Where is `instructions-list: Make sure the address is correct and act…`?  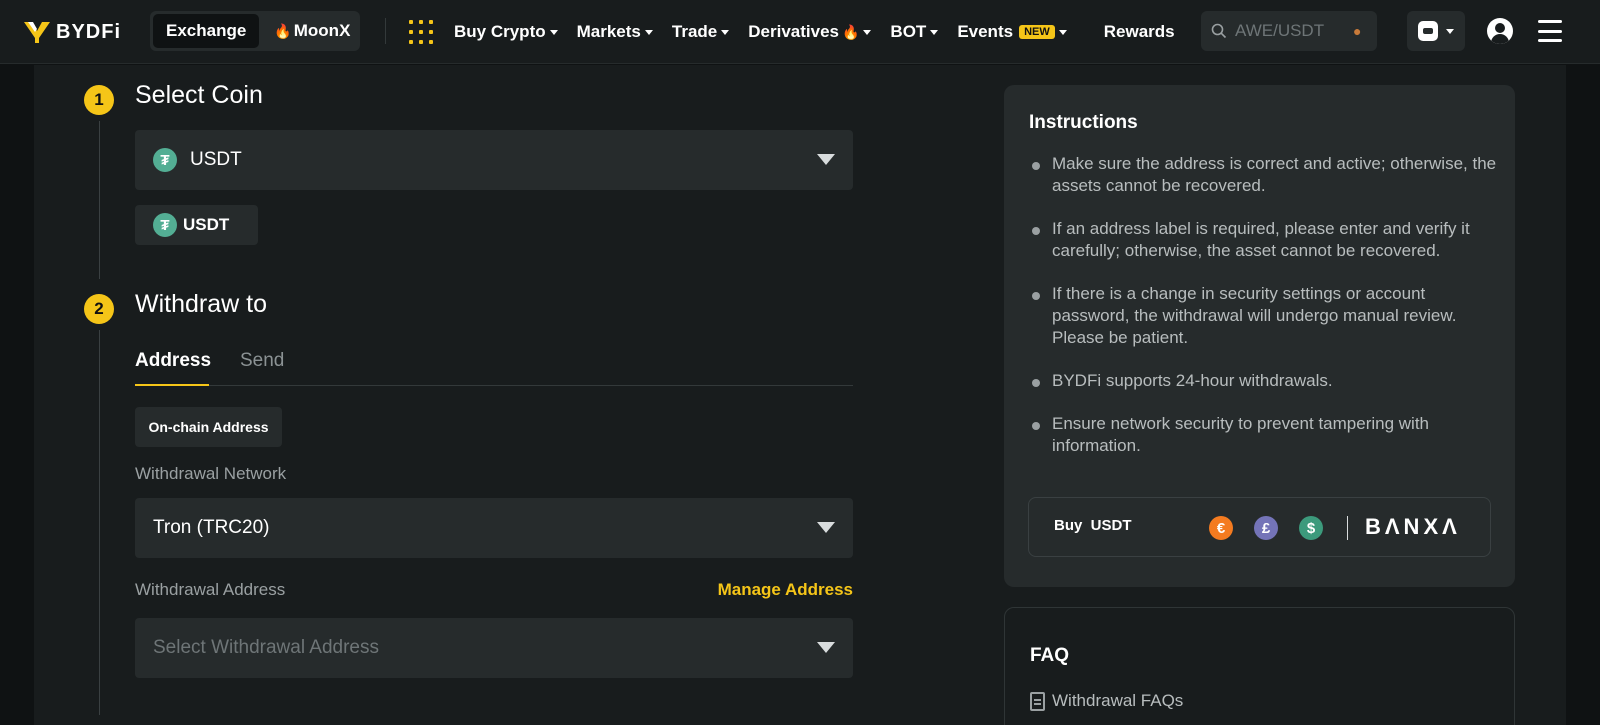 instructions-list: Make sure the address is correct and act… is located at coordinates (1264, 315).